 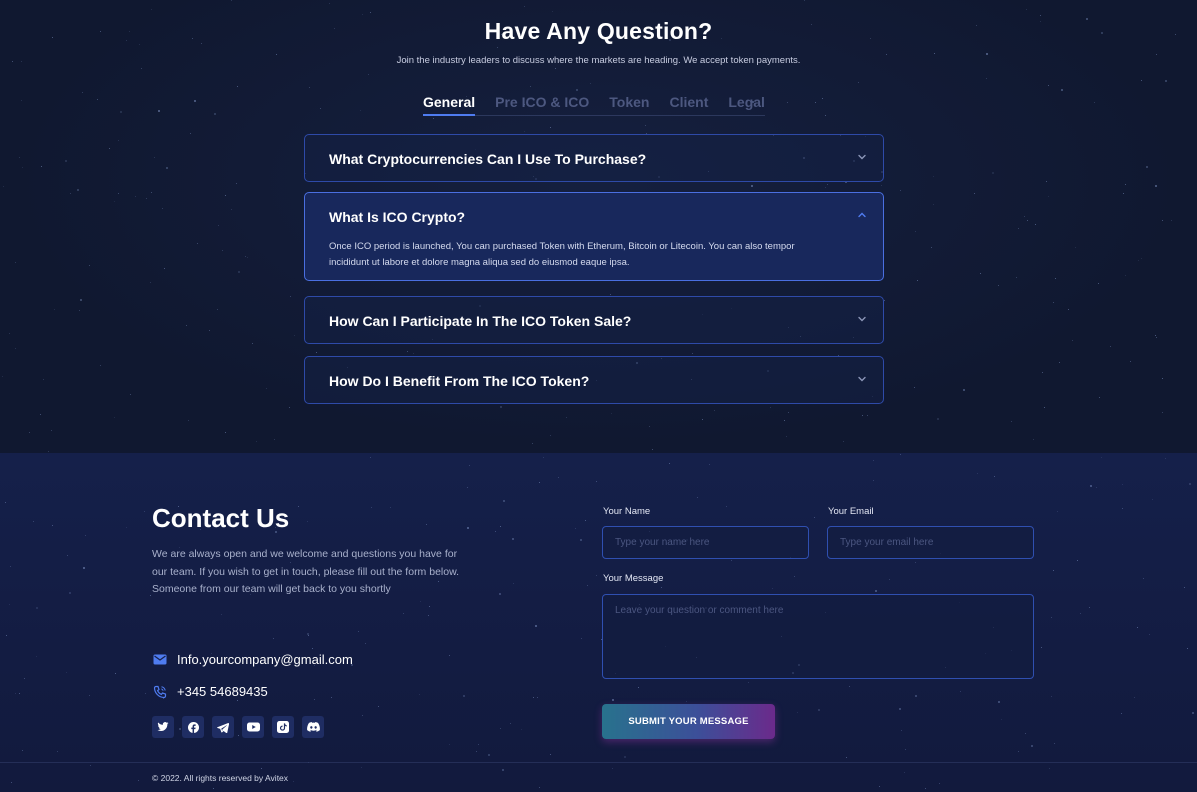 What do you see at coordinates (705, 542) in the screenshot?
I see `name-input` at bounding box center [705, 542].